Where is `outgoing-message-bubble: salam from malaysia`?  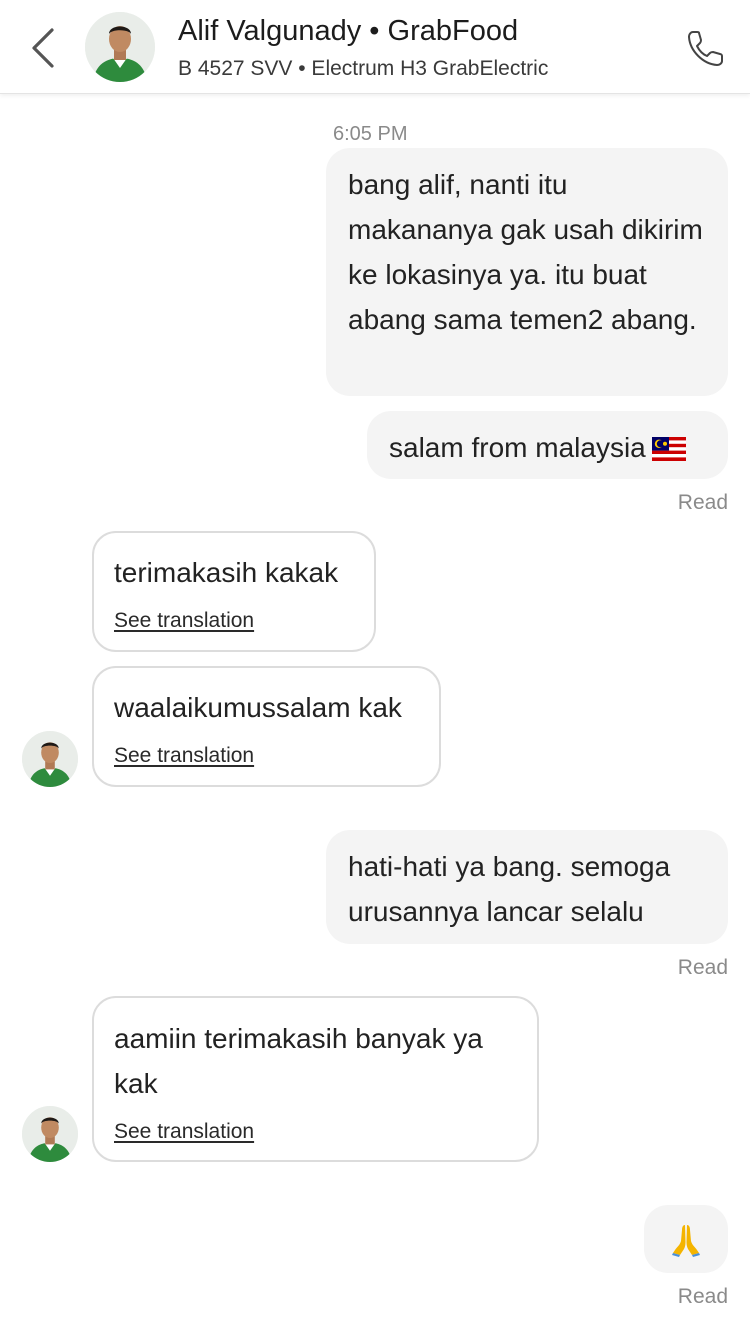
outgoing-message-bubble: salam from malaysia is located at coordinates (547, 445).